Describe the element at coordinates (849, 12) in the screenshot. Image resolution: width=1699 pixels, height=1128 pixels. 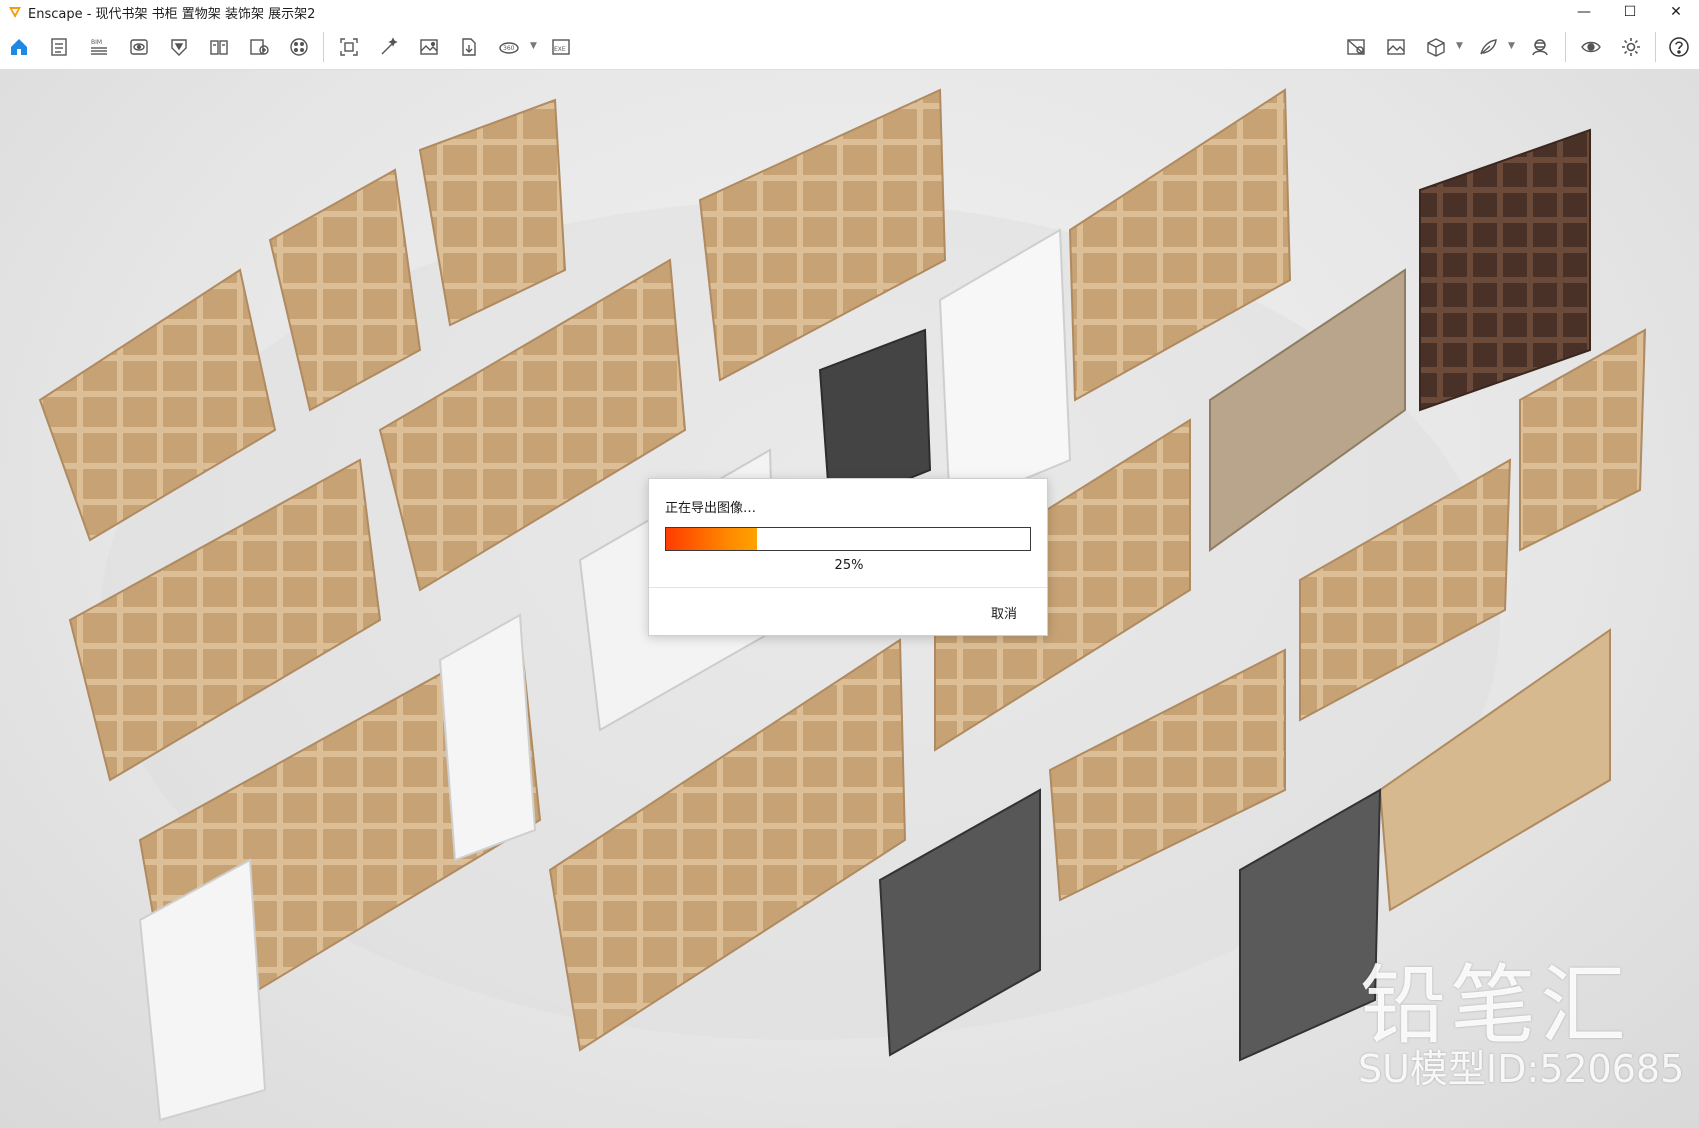
I see `title-bar: Enscape - 现代书架 书柜 置物架 装饰架 展示架2 — ☐ ✕` at that location.